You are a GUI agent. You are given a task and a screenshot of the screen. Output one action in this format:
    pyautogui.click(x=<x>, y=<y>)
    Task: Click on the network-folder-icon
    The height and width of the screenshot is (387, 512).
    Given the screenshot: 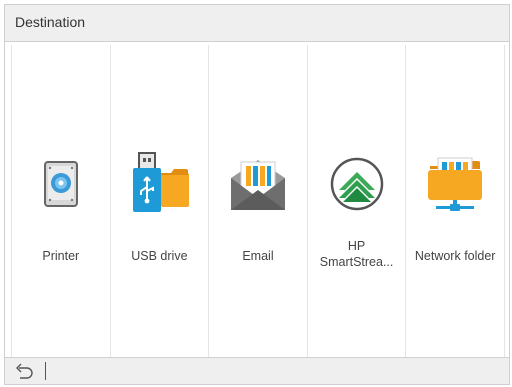 What is the action you would take?
    pyautogui.click(x=455, y=184)
    